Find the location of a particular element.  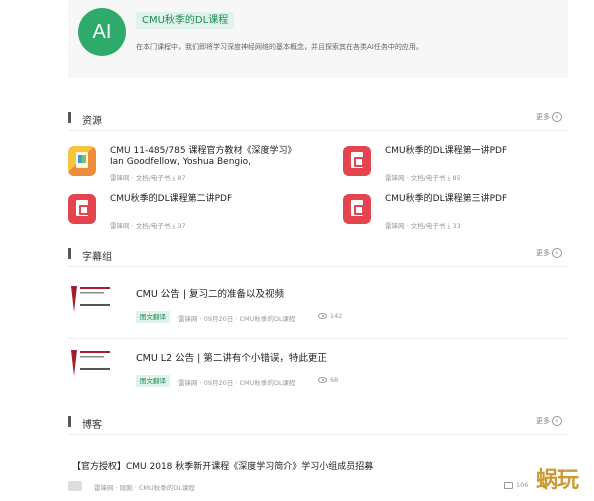

more-link-blog: 更多 › is located at coordinates (549, 421).